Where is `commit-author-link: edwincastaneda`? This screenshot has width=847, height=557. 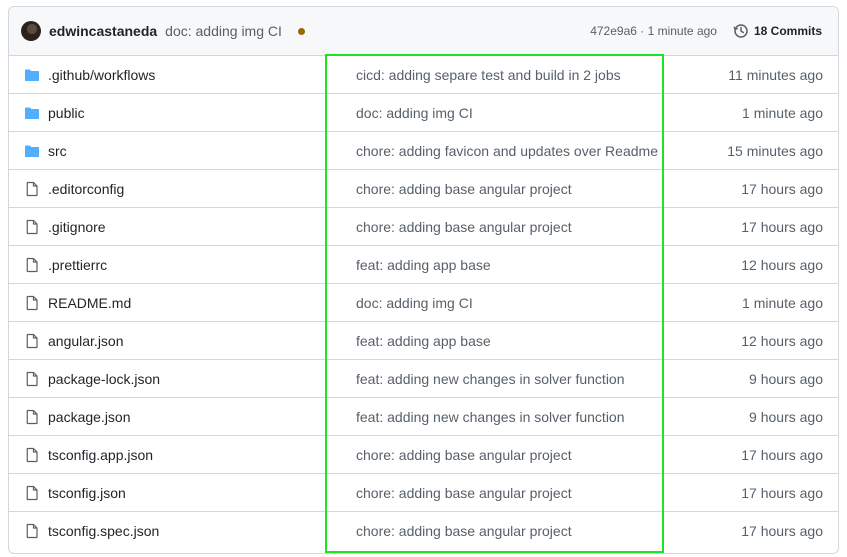 commit-author-link: edwincastaneda is located at coordinates (103, 31).